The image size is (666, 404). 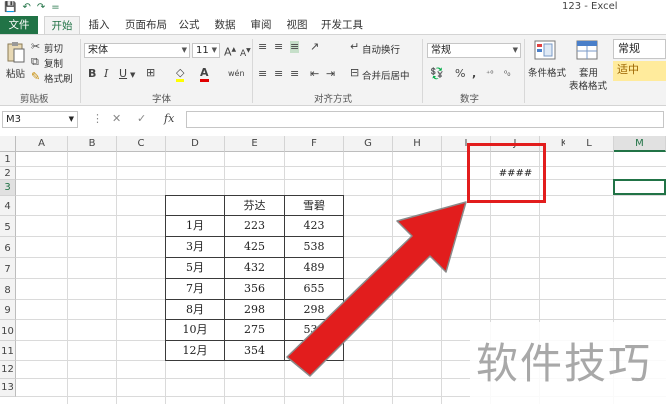 I want to click on watermark: 软件技巧, so click(x=568, y=363).